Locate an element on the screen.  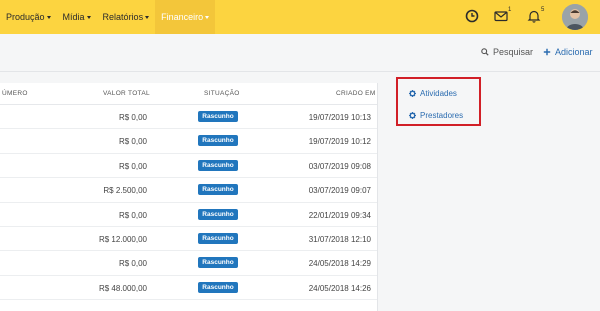
table-row: R$ 0,00 Rascunho 03/07/2019 09:08 is located at coordinates (188, 166).